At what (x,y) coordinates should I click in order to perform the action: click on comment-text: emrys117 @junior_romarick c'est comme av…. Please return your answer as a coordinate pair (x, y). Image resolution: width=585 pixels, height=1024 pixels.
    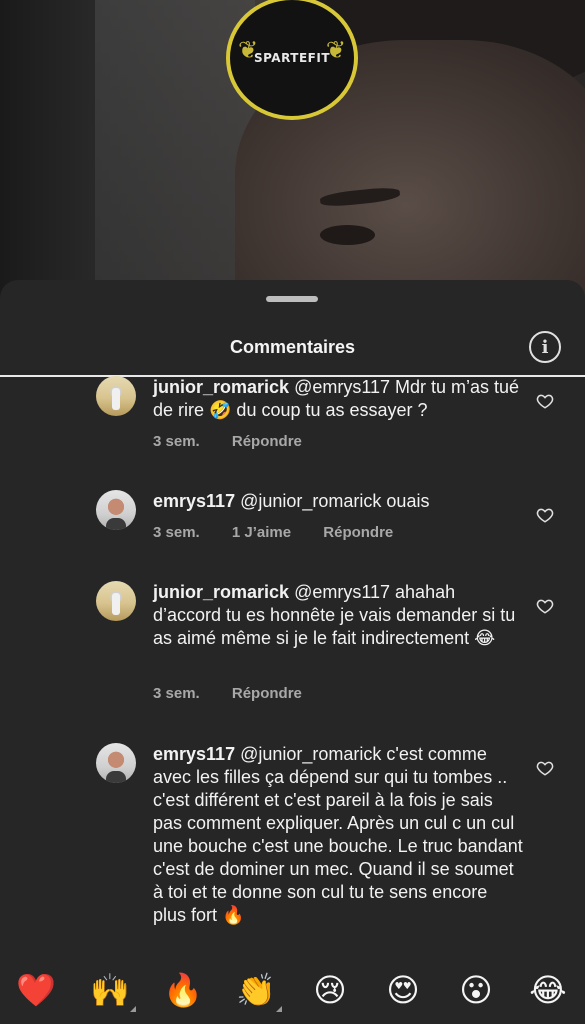
    Looking at the image, I should click on (338, 835).